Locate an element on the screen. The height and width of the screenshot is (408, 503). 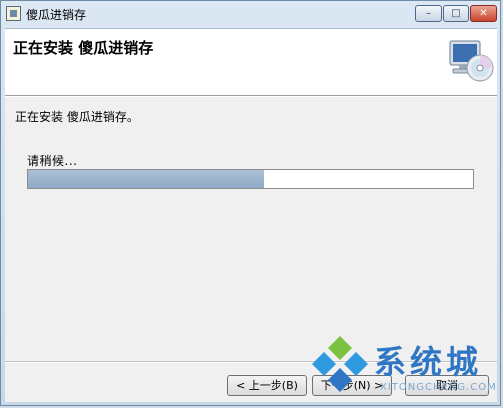
progress-bar is located at coordinates (250, 179).